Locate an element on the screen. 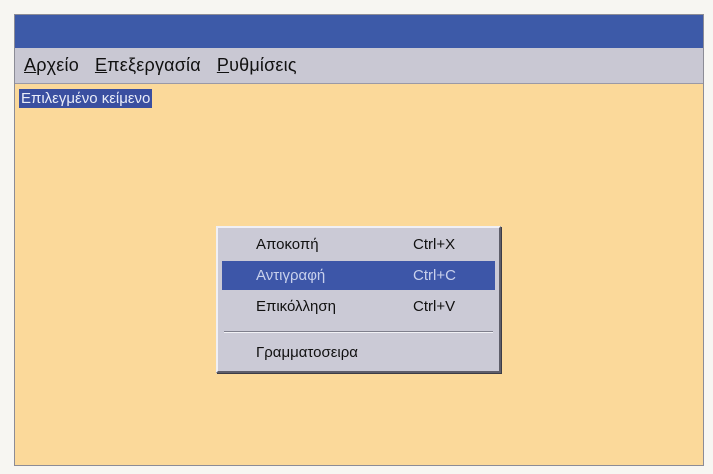 This screenshot has height=474, width=713. menu-file: Αρχείο is located at coordinates (51, 65).